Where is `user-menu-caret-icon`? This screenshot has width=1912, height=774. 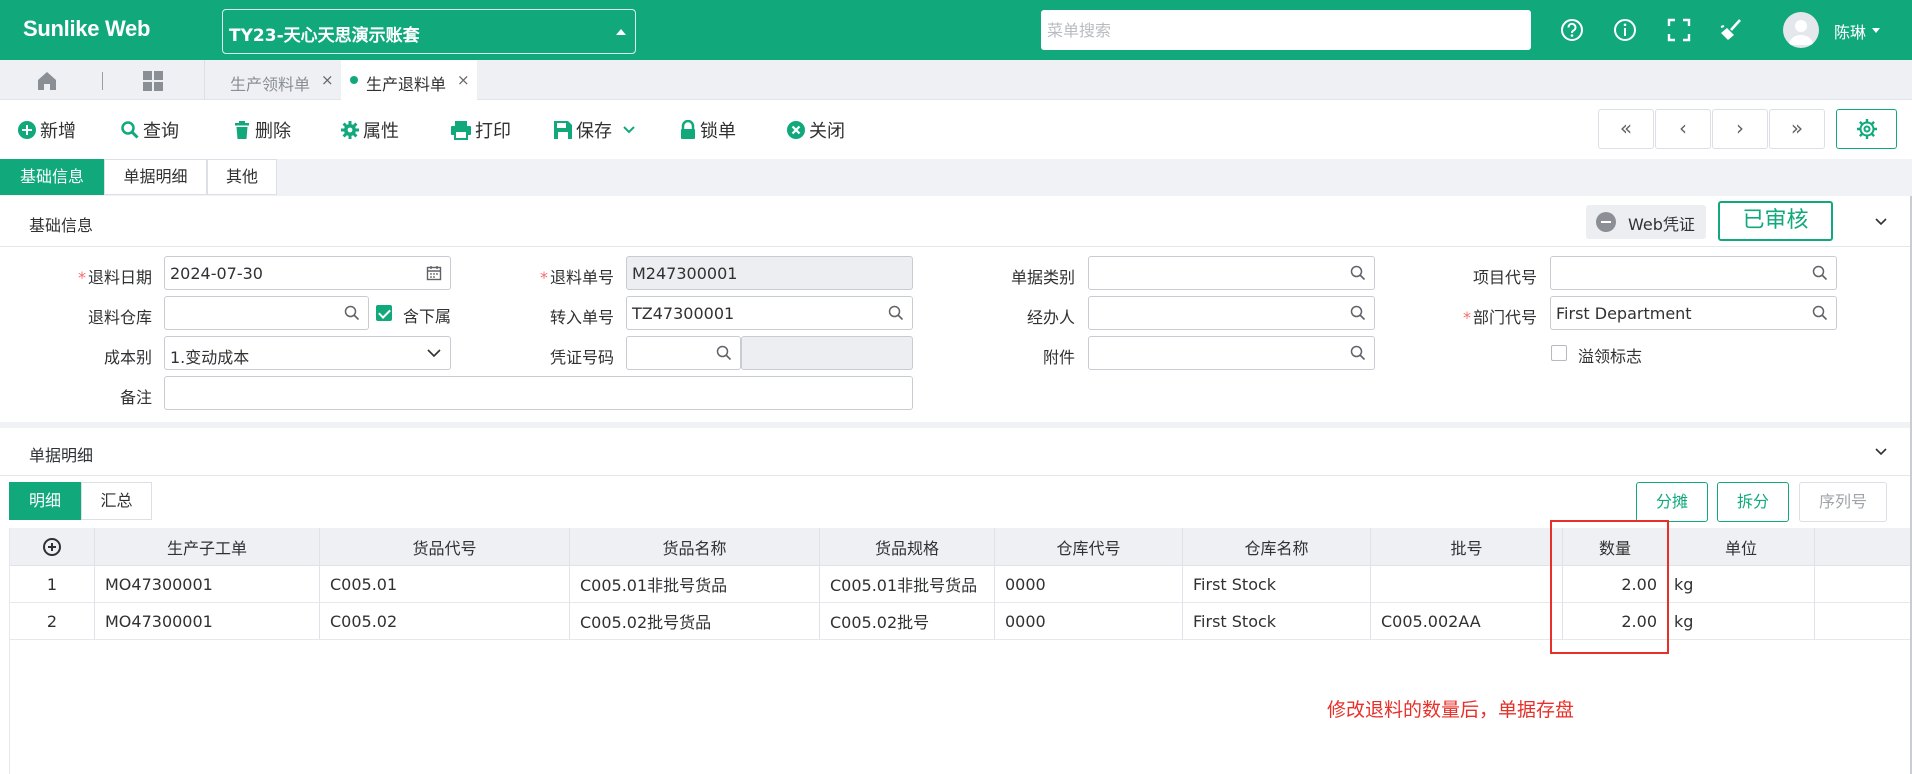 user-menu-caret-icon is located at coordinates (1876, 30).